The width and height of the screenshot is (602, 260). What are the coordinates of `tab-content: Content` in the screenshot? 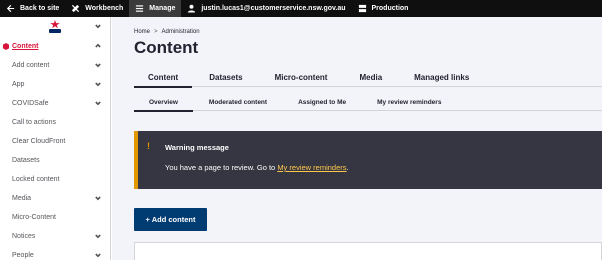 It's located at (163, 77).